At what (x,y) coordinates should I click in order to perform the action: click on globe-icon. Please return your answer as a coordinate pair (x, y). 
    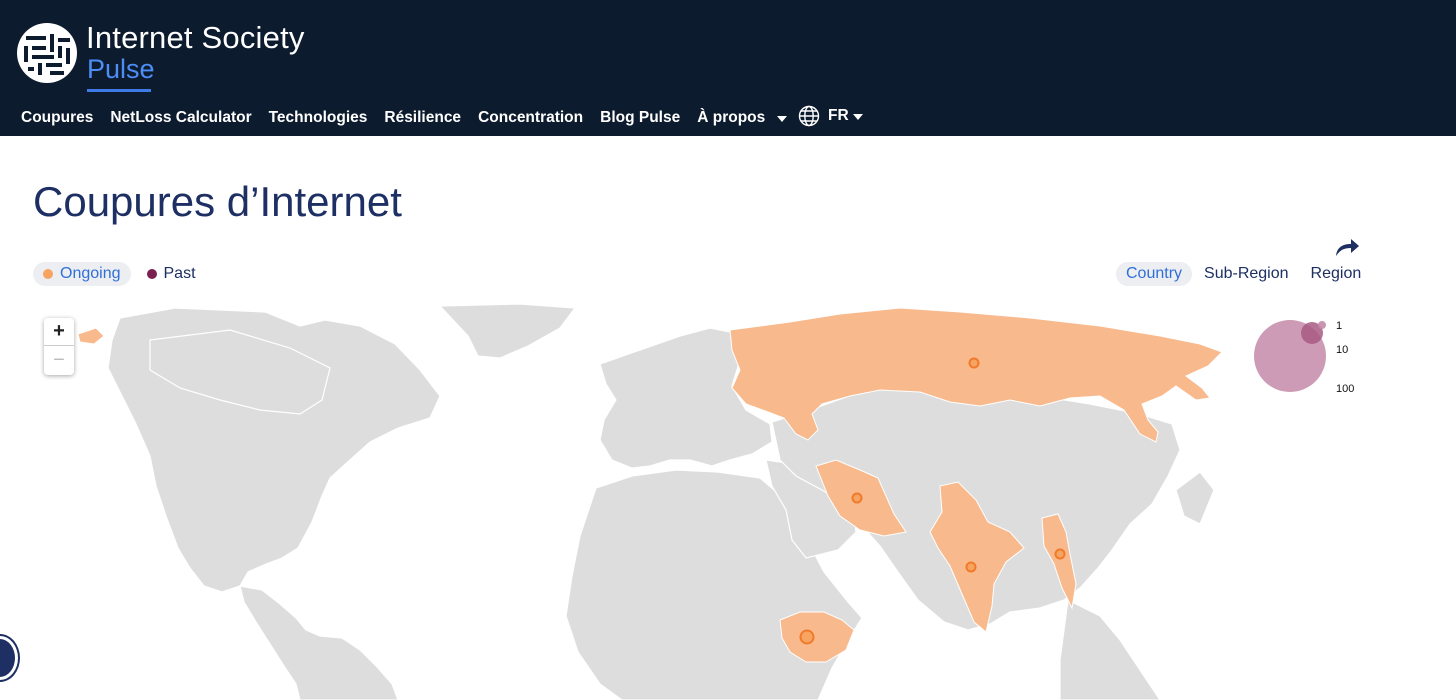
    Looking at the image, I should click on (809, 116).